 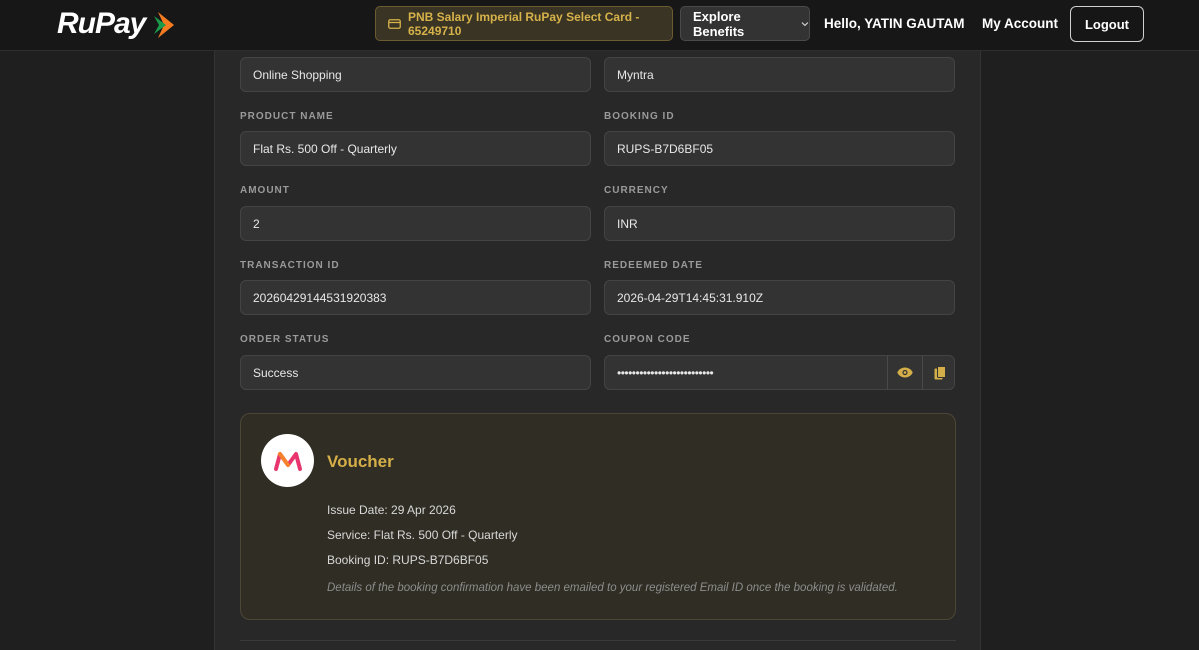 I want to click on redeemed-date-label: REDEEMED DATE, so click(x=653, y=265).